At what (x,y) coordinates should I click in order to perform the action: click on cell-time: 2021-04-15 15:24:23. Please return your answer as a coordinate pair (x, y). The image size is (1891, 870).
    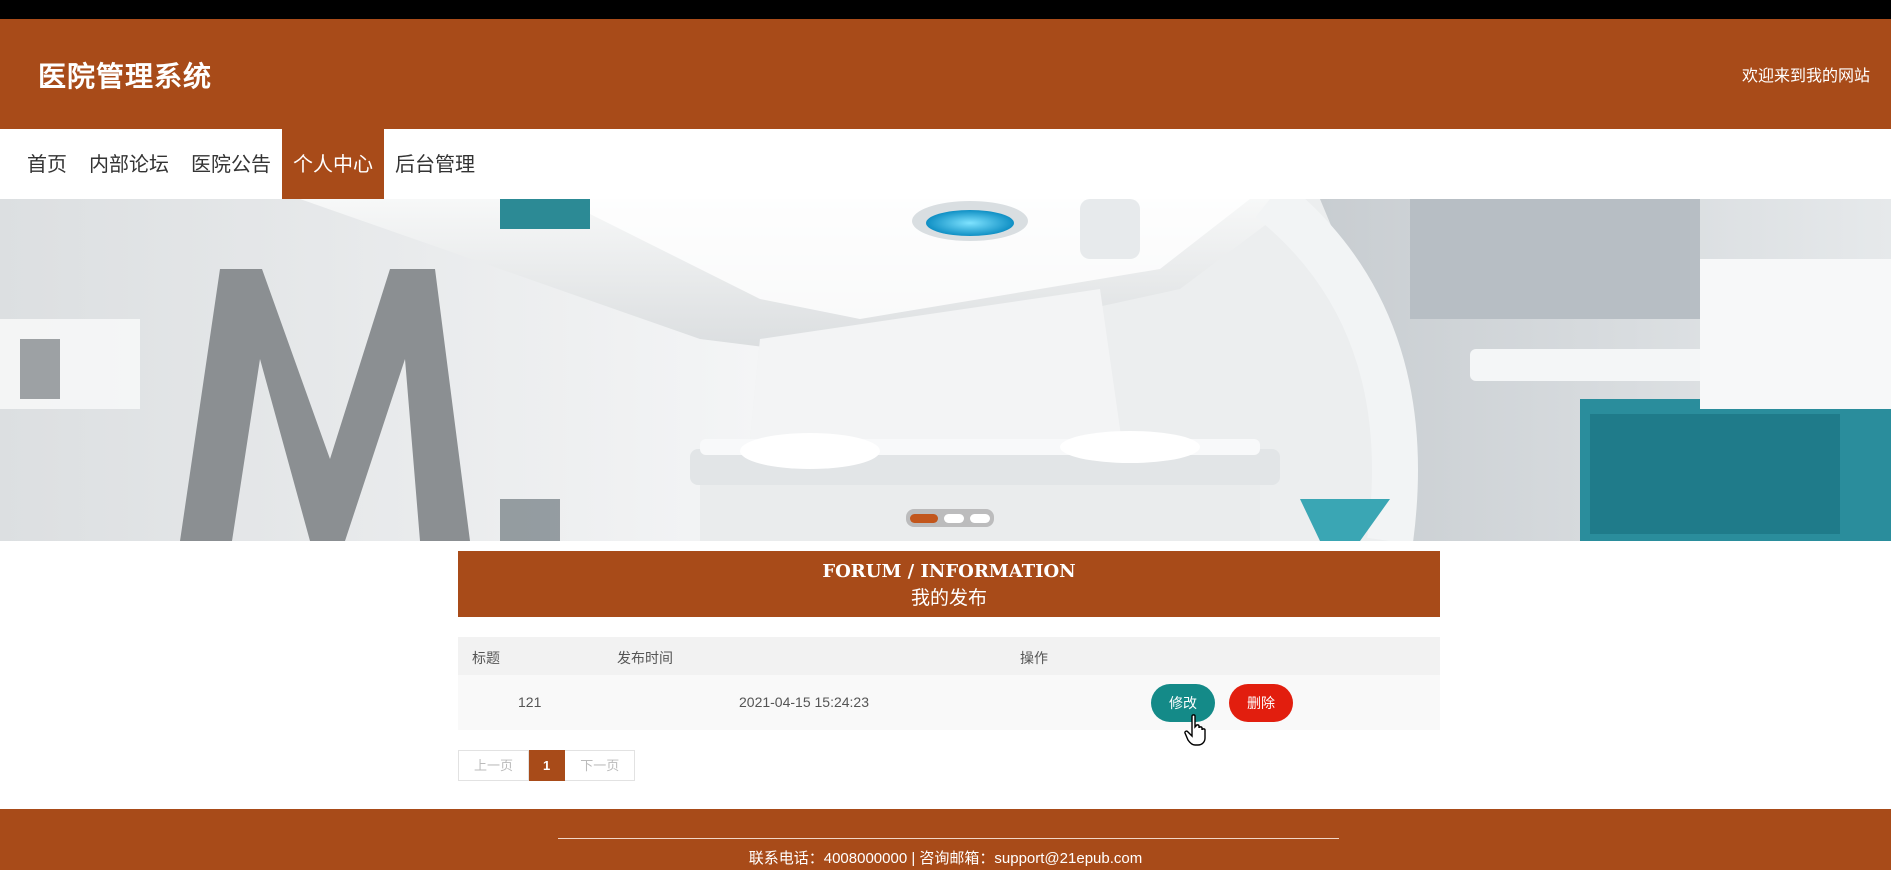
    Looking at the image, I should click on (804, 702).